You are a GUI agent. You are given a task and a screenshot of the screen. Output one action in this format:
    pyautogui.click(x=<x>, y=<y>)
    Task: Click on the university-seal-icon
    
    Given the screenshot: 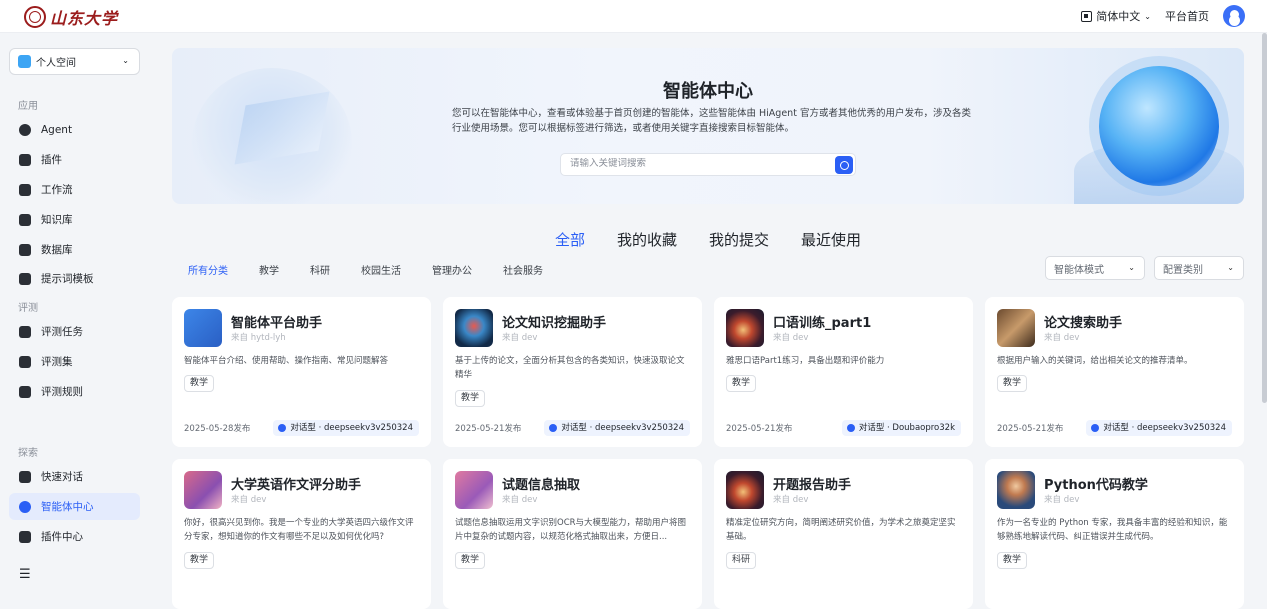 What is the action you would take?
    pyautogui.click(x=35, y=17)
    